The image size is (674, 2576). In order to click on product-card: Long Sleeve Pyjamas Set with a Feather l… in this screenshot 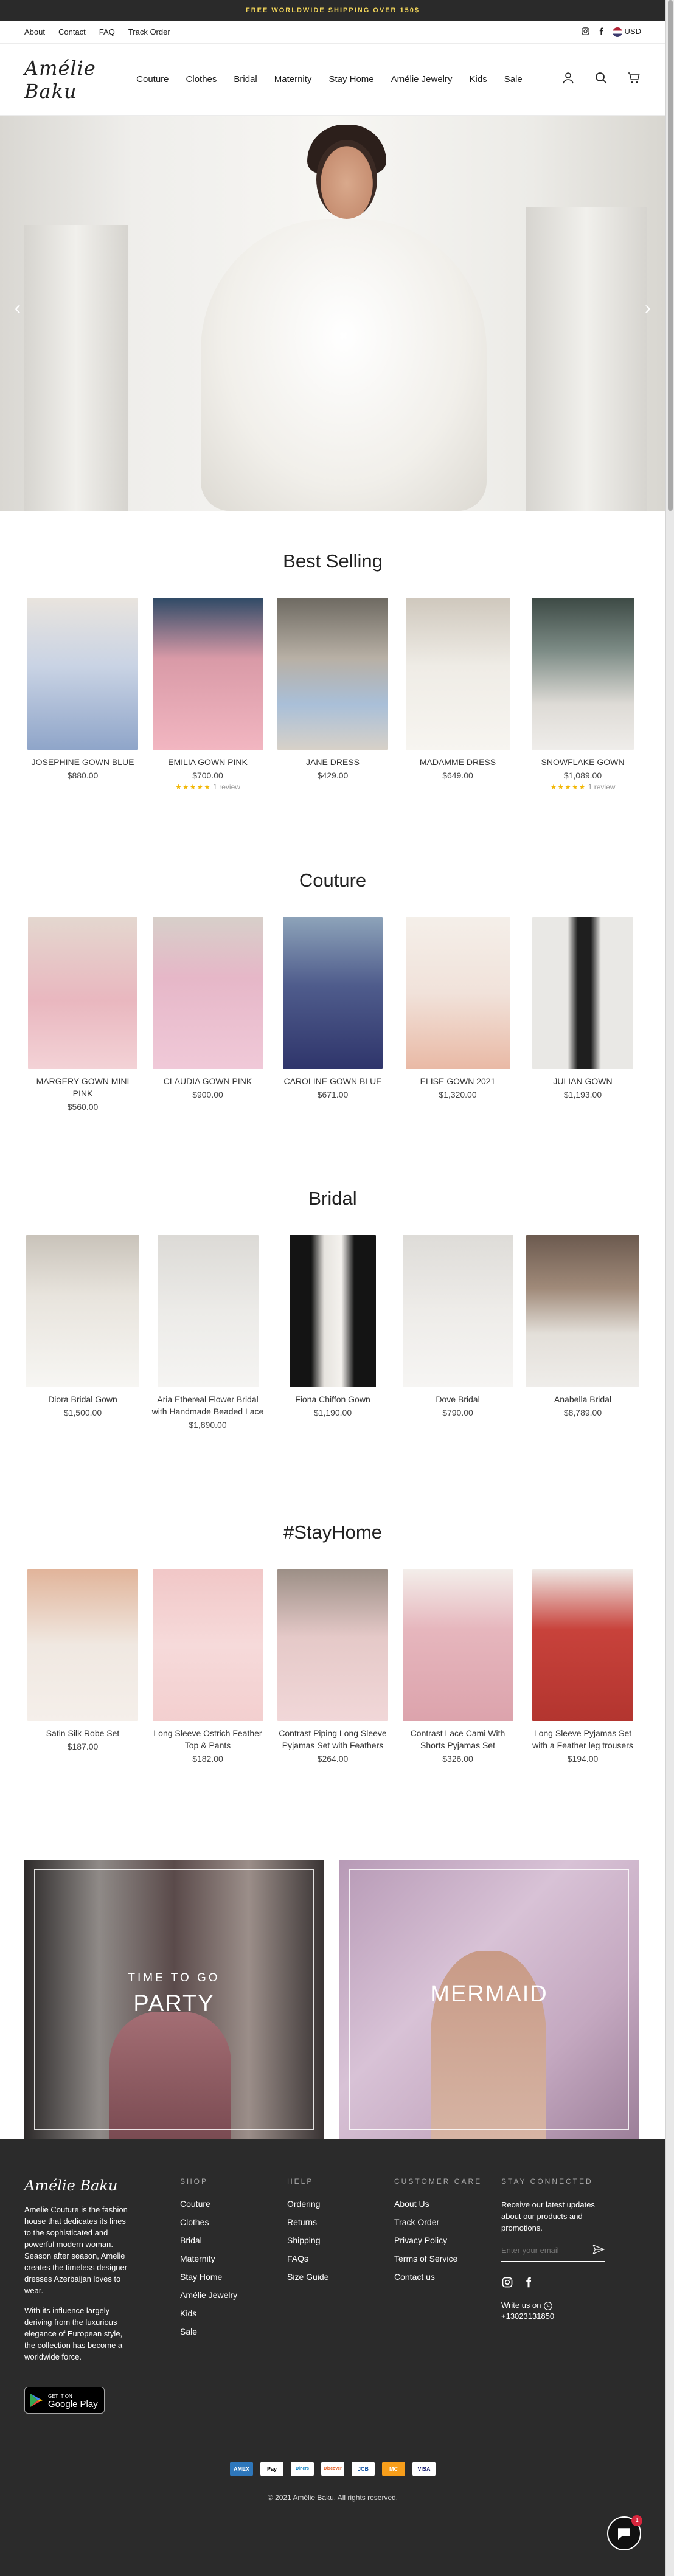, I will do `click(582, 1666)`.